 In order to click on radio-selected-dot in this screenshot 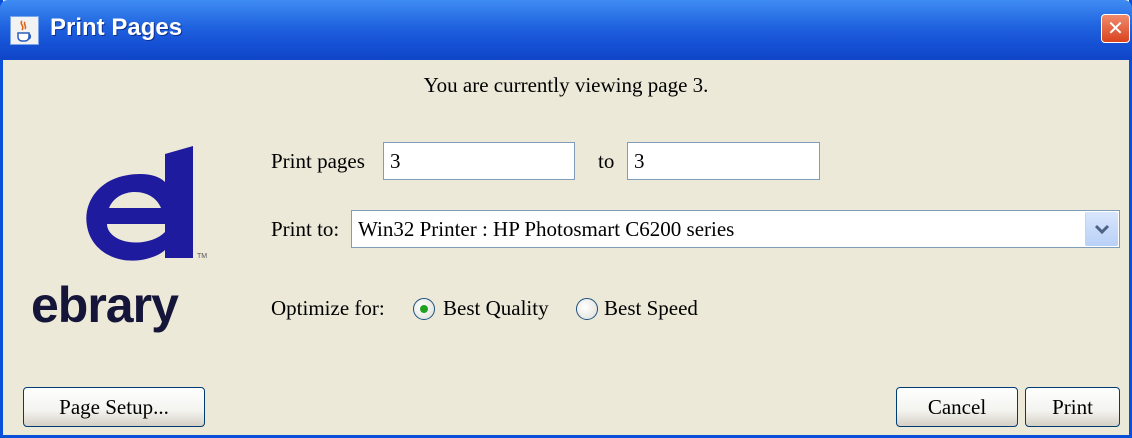, I will do `click(424, 309)`.